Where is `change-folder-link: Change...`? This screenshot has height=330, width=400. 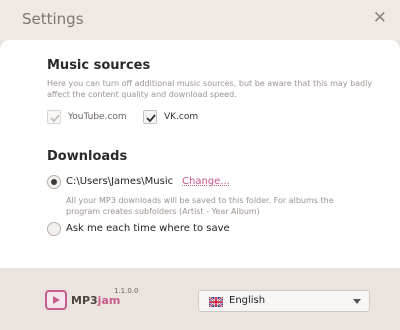 change-folder-link: Change... is located at coordinates (206, 181).